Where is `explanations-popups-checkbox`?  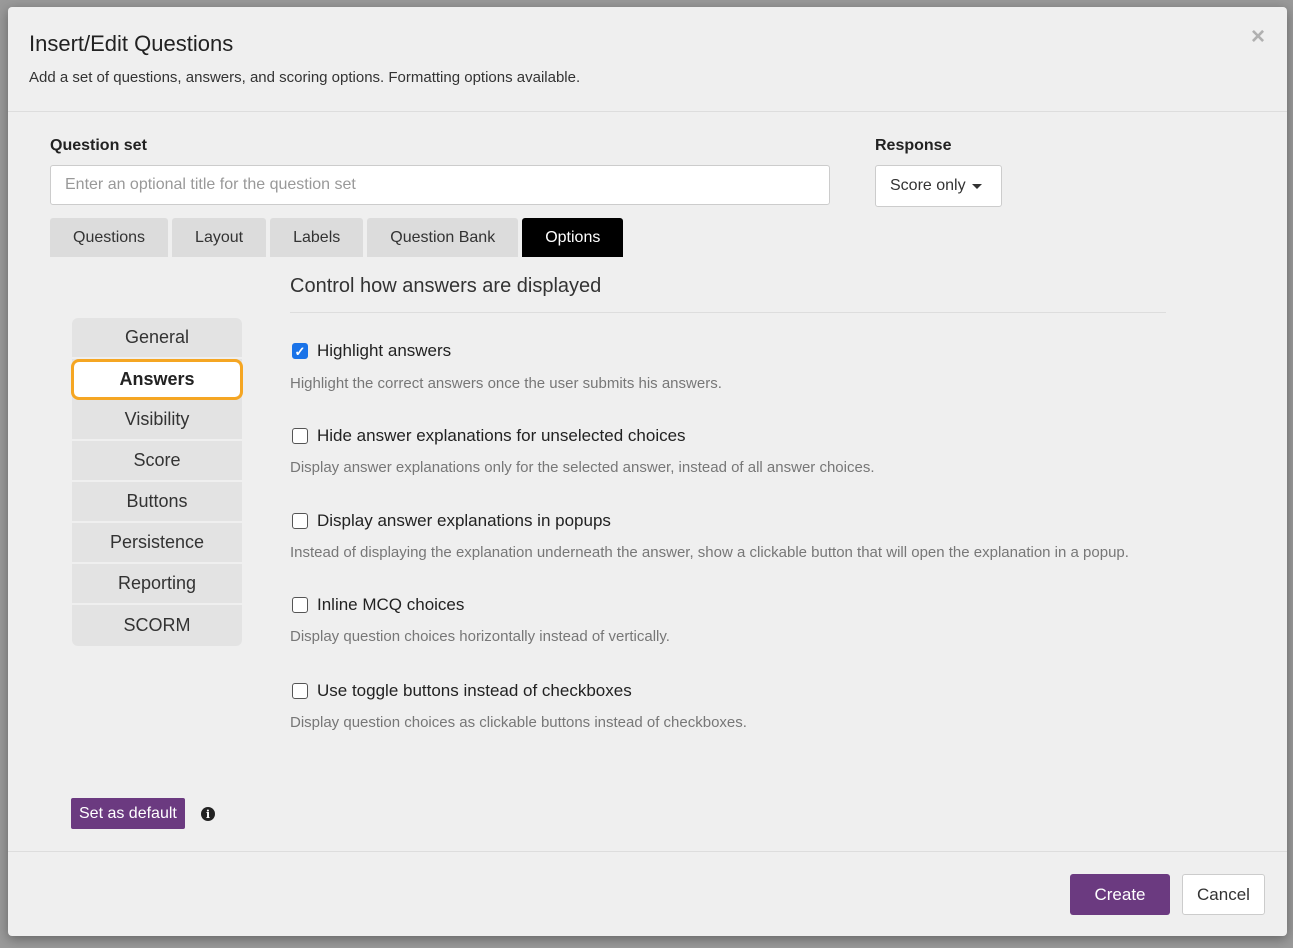 explanations-popups-checkbox is located at coordinates (300, 521).